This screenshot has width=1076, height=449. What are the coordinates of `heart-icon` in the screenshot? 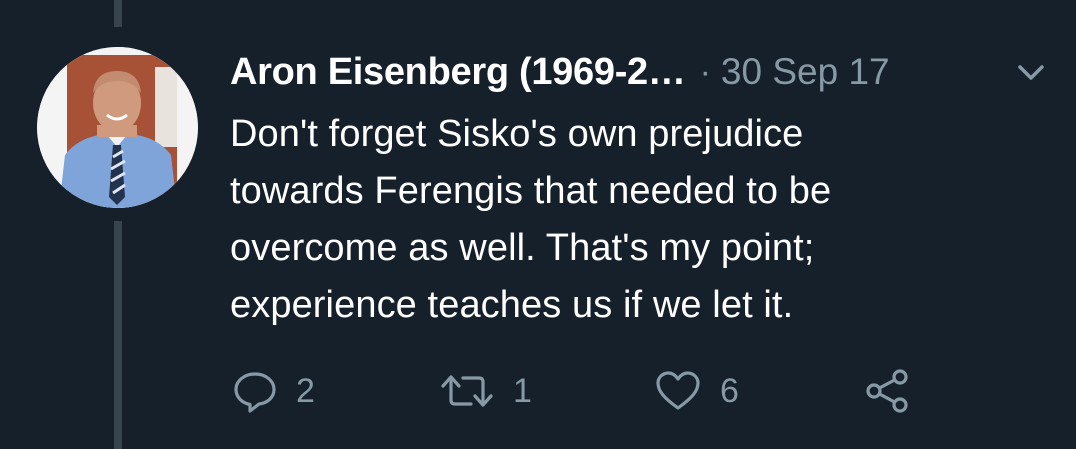 It's located at (678, 391).